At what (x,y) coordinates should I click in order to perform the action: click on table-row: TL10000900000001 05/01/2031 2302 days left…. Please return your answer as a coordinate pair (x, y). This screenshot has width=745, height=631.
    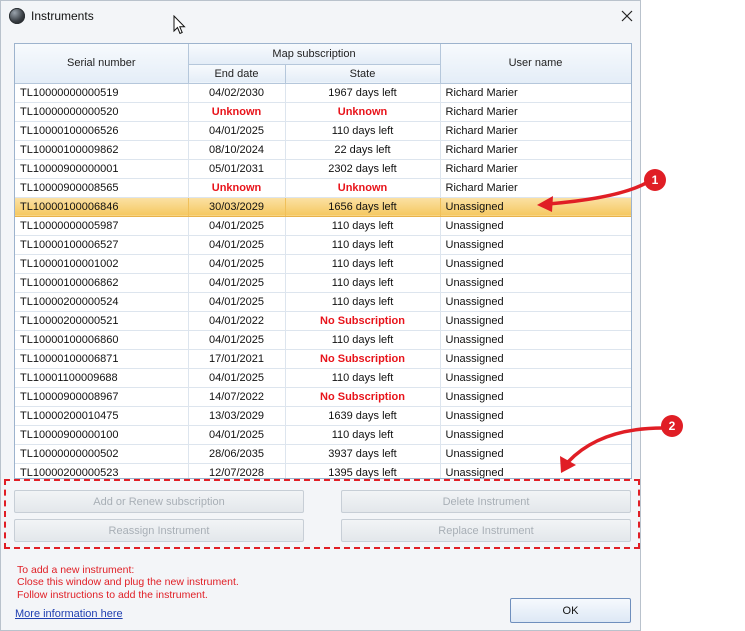
    Looking at the image, I should click on (323, 169).